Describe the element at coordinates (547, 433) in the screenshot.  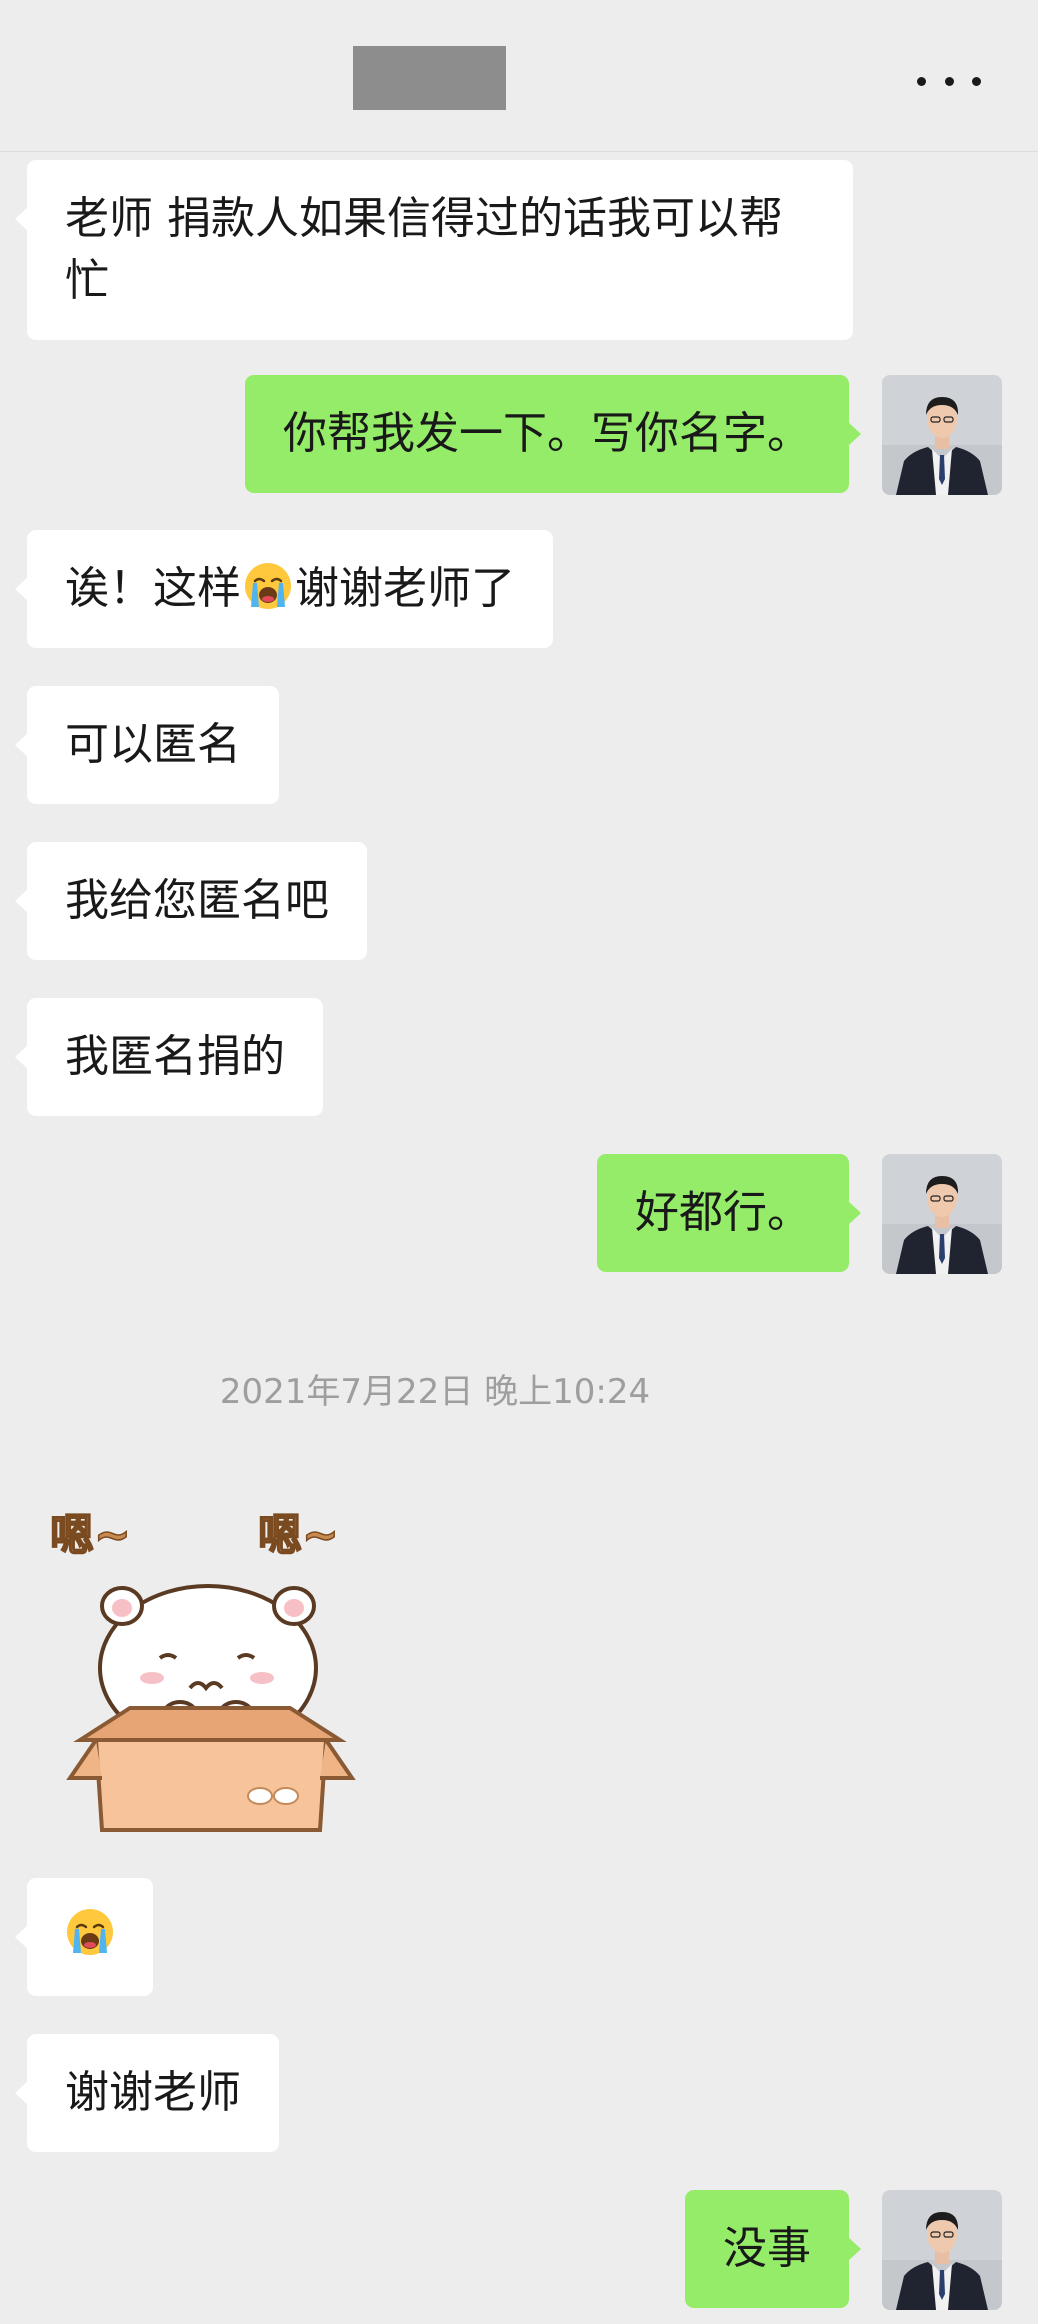
I see `message-text: 你帮我发一下。写你名字。` at that location.